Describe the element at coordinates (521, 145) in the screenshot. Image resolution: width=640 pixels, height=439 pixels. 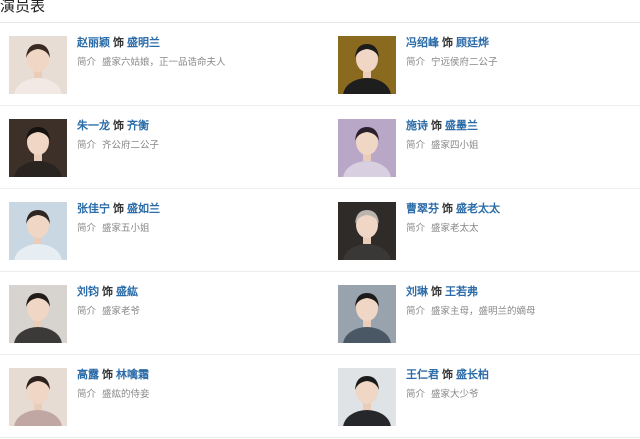
I see `description-line: 简介 盛家四小姐` at that location.